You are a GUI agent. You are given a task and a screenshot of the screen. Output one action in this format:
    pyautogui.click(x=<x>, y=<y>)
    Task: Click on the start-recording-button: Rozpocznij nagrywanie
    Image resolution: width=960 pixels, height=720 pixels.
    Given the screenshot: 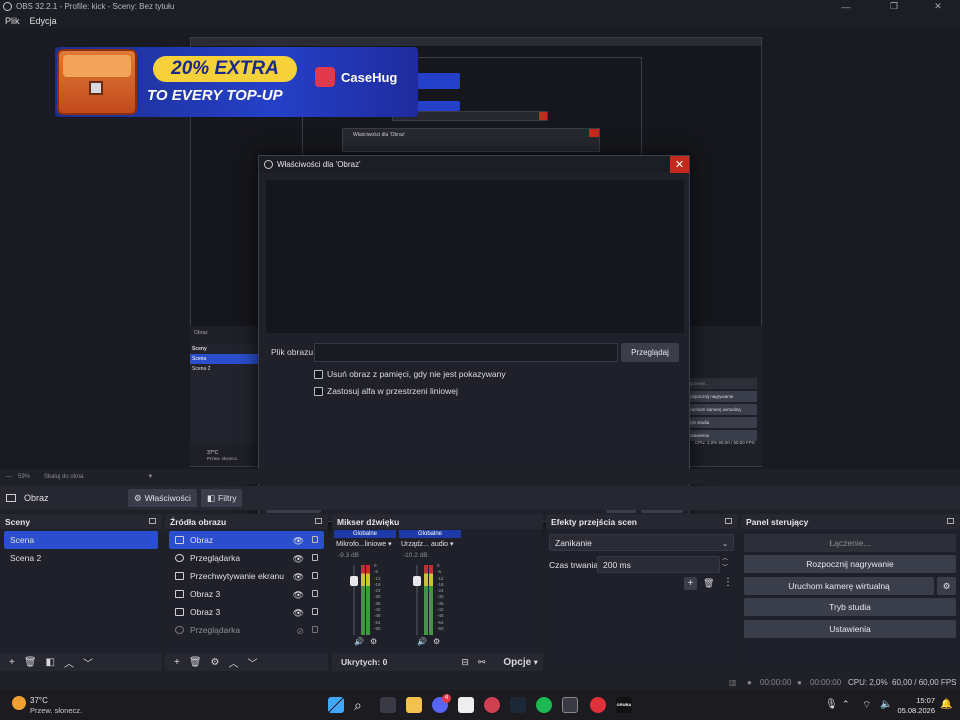 What is the action you would take?
    pyautogui.click(x=850, y=564)
    